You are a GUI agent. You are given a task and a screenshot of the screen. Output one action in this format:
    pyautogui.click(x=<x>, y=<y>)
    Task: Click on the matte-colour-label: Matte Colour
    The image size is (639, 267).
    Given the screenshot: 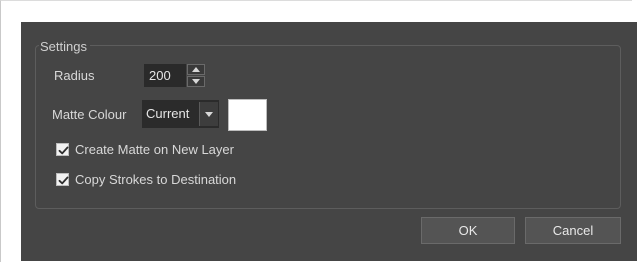 What is the action you would take?
    pyautogui.click(x=89, y=114)
    